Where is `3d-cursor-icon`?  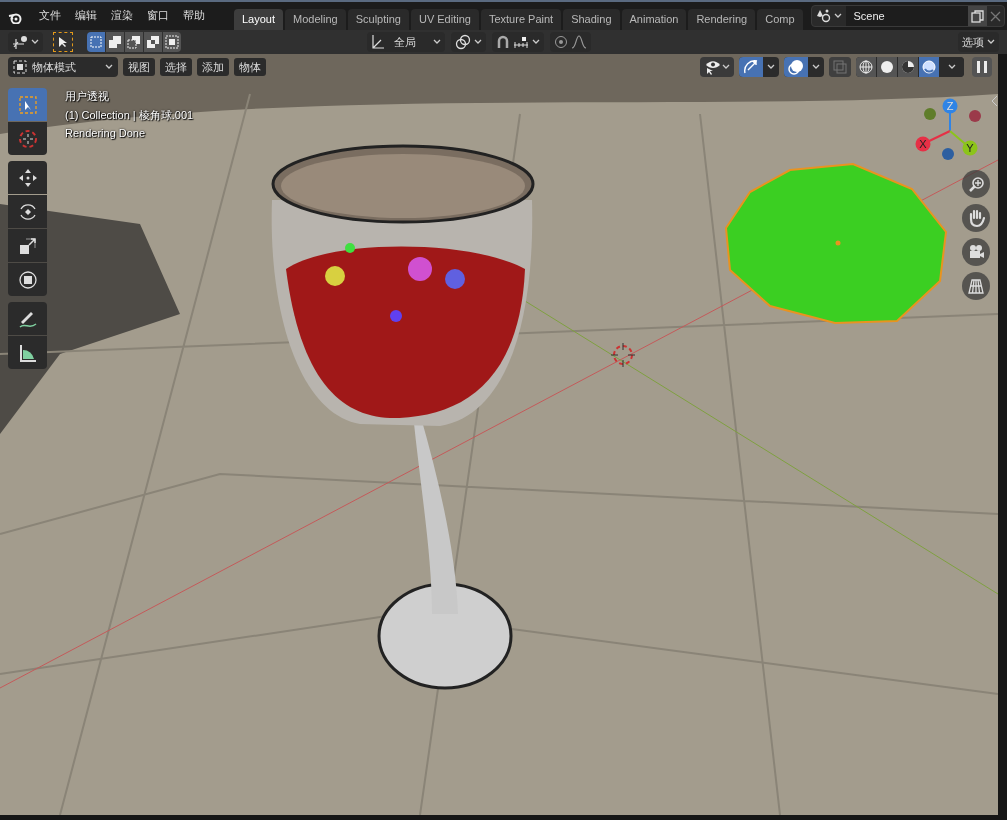
3d-cursor-icon is located at coordinates (623, 355).